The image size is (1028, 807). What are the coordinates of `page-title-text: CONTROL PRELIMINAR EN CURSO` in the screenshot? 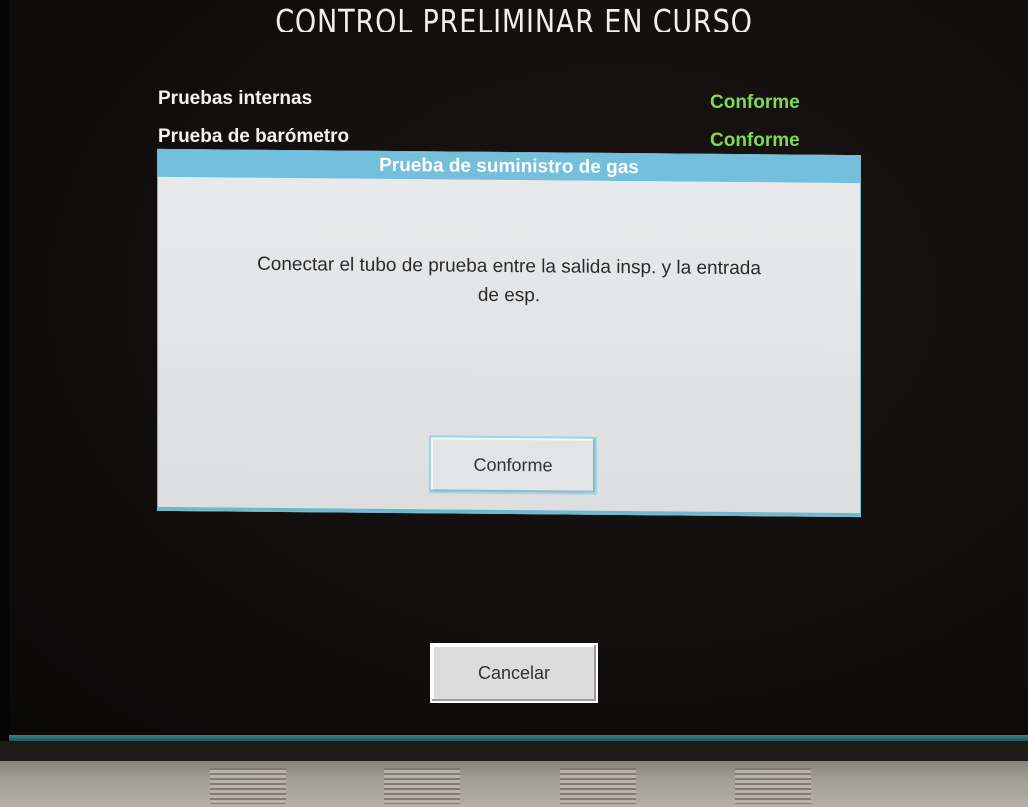 It's located at (514, 17).